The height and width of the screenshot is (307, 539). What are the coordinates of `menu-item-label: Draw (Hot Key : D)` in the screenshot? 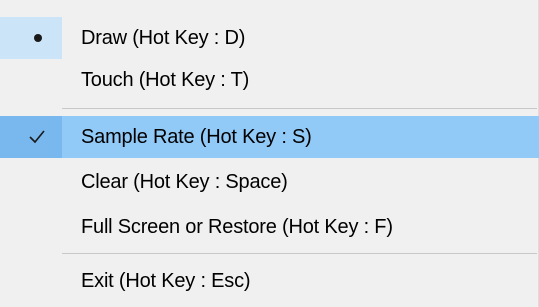 It's located at (163, 38).